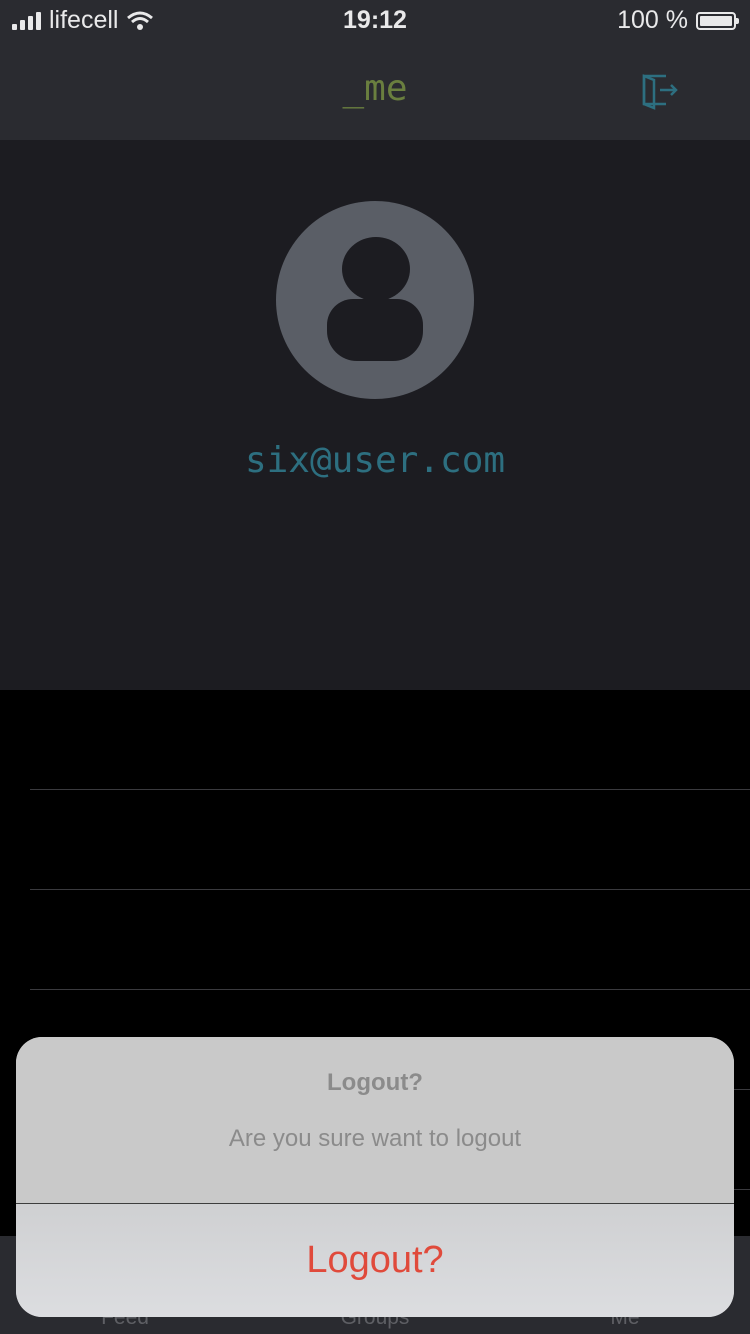 The width and height of the screenshot is (750, 1334). I want to click on action-sheet-title: Logout?, so click(375, 1082).